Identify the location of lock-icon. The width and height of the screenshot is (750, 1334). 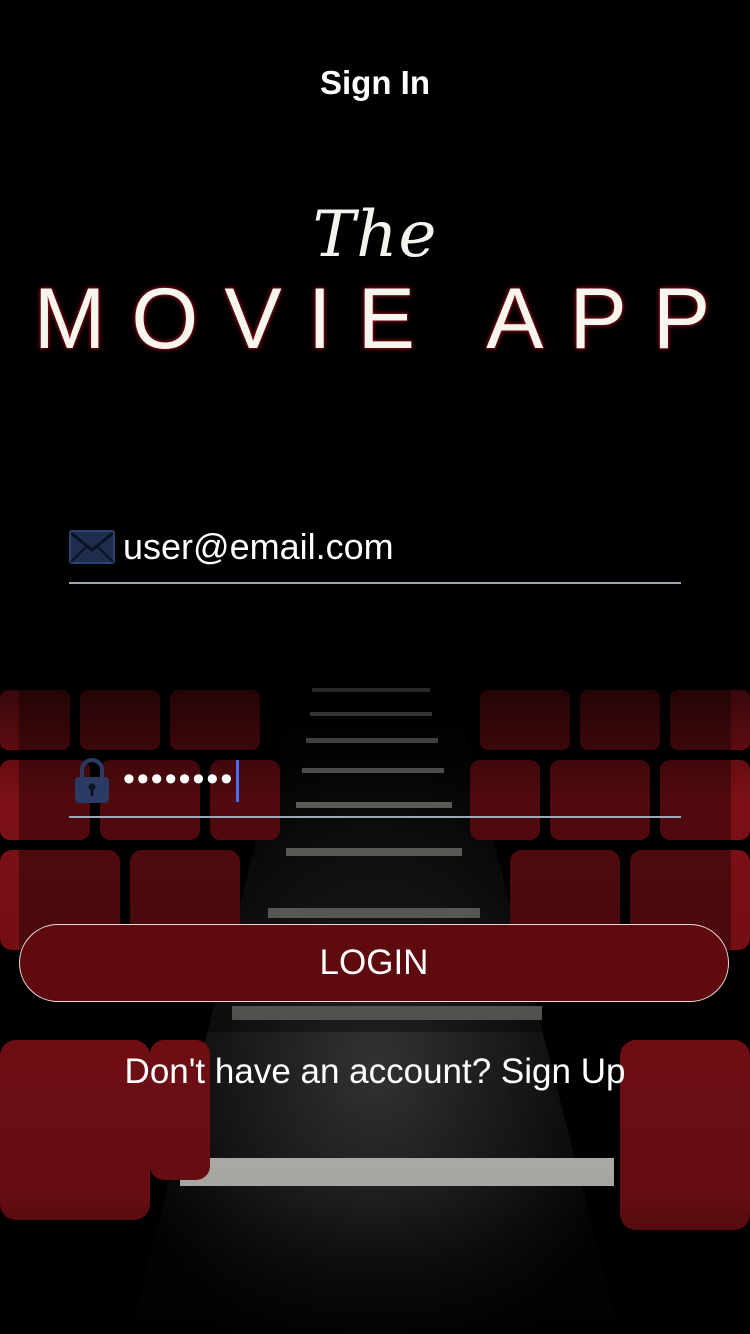
(92, 781).